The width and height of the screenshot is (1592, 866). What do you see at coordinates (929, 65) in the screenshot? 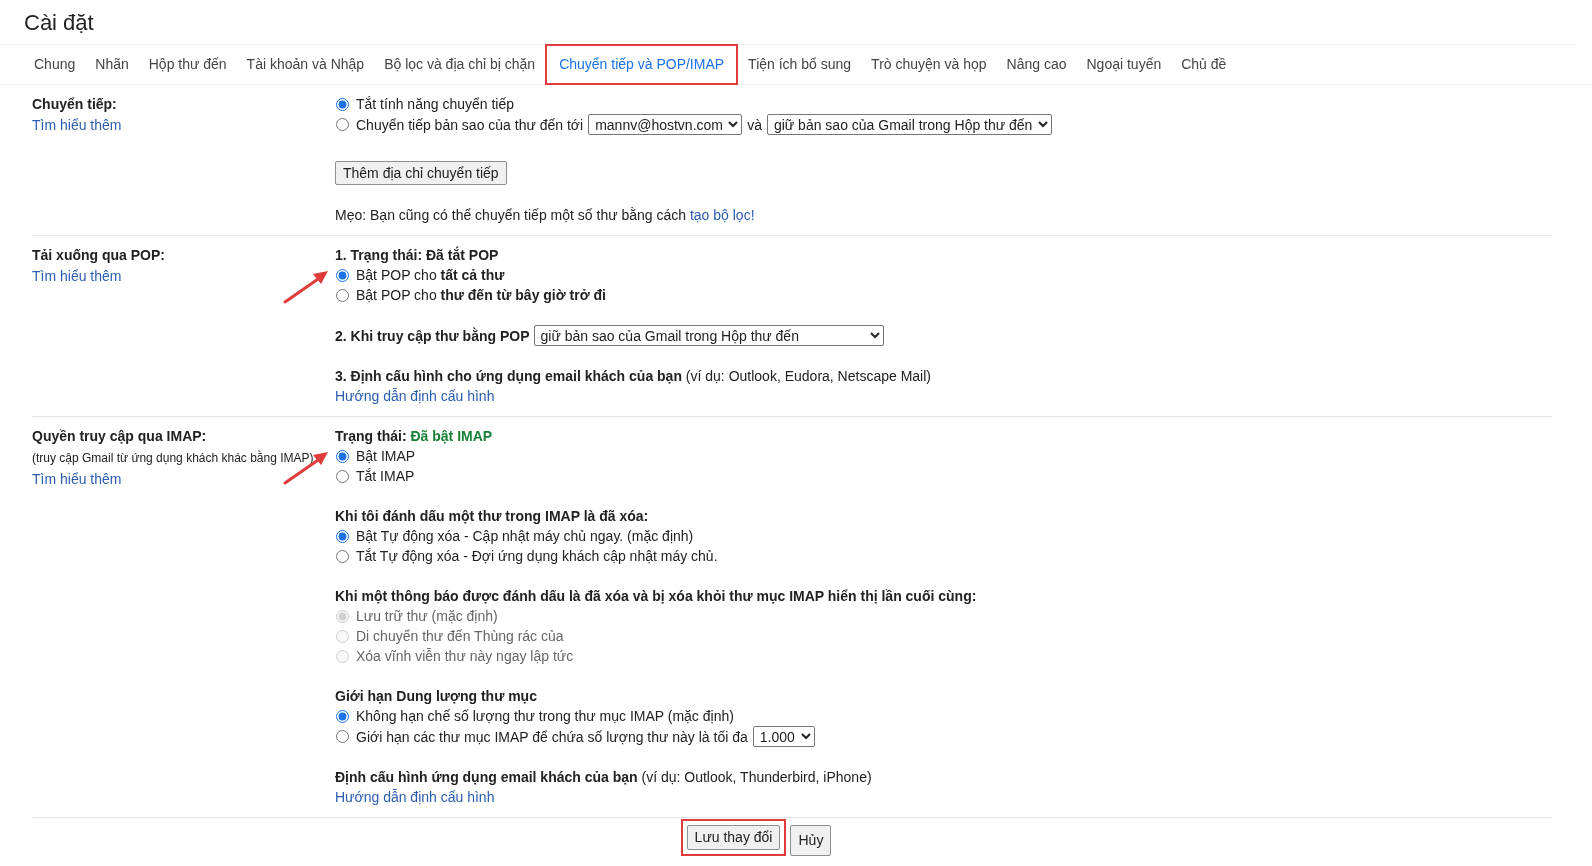
I see `settings-tab: Trò chuyện và họp` at bounding box center [929, 65].